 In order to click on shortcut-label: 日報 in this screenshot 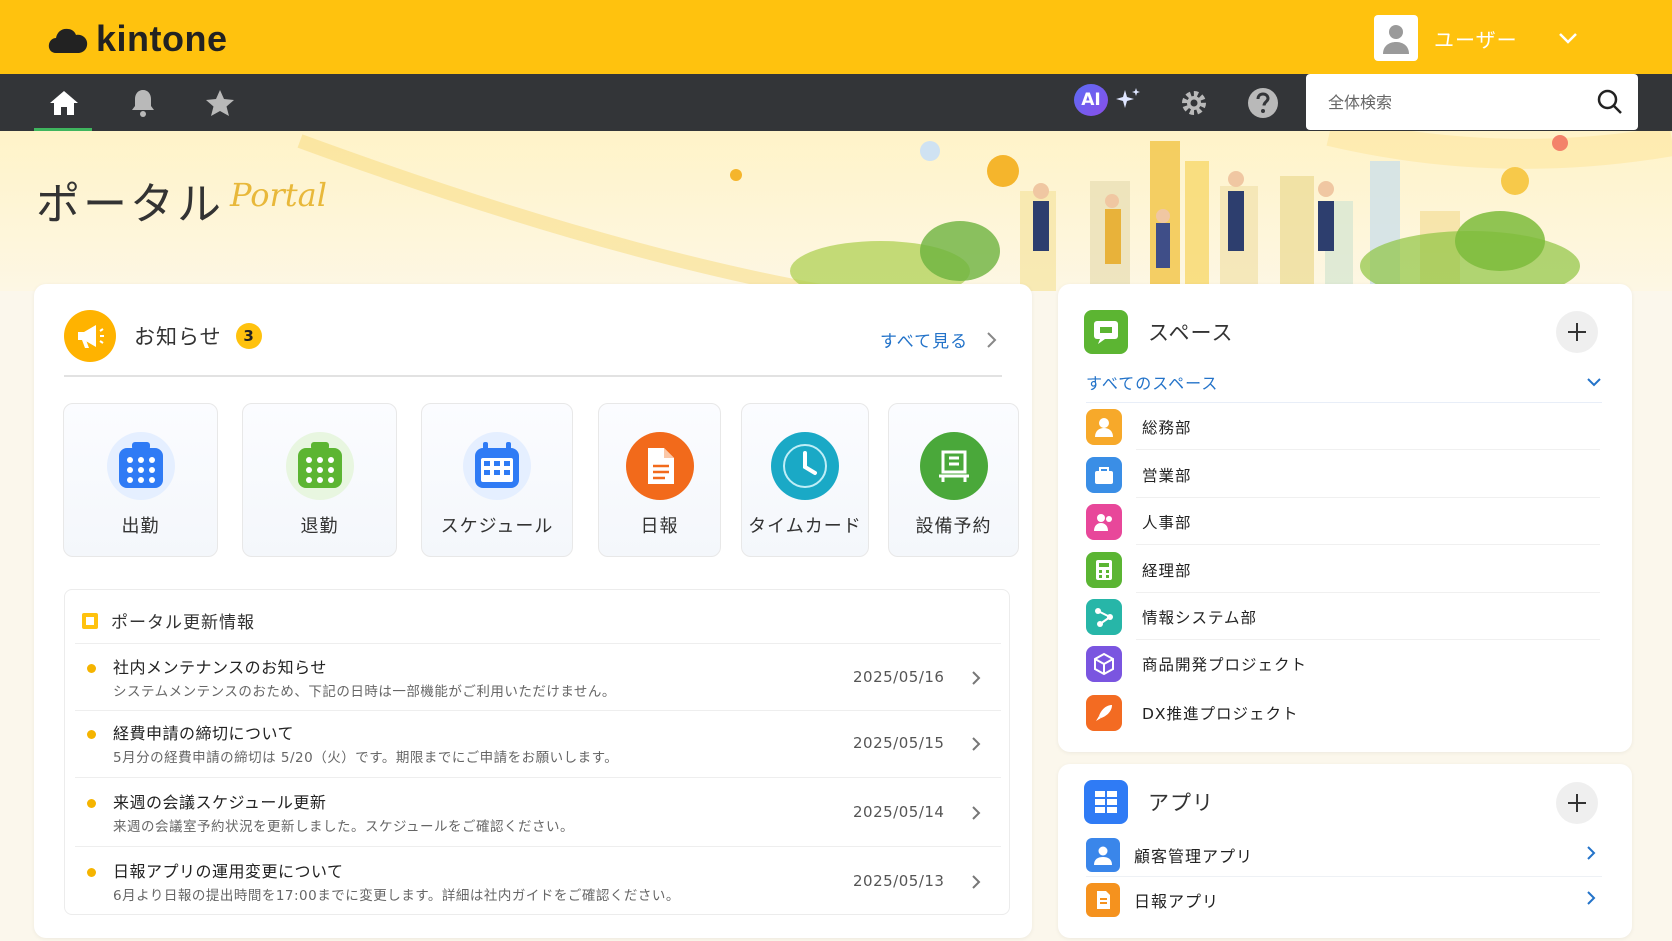, I will do `click(659, 526)`.